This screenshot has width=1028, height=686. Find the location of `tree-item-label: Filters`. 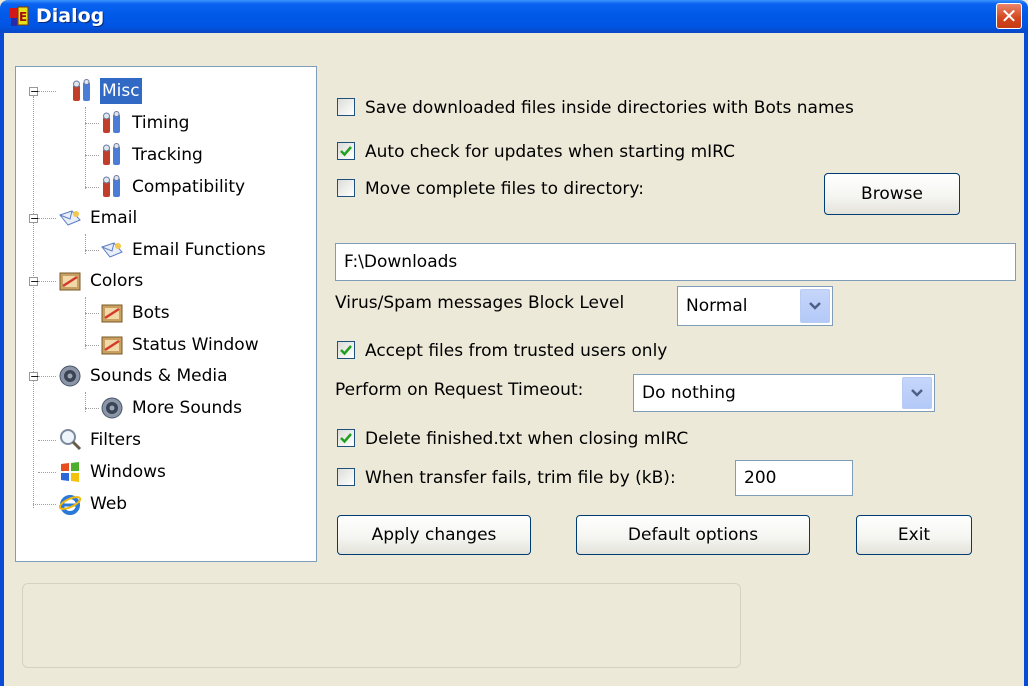

tree-item-label: Filters is located at coordinates (115, 440).